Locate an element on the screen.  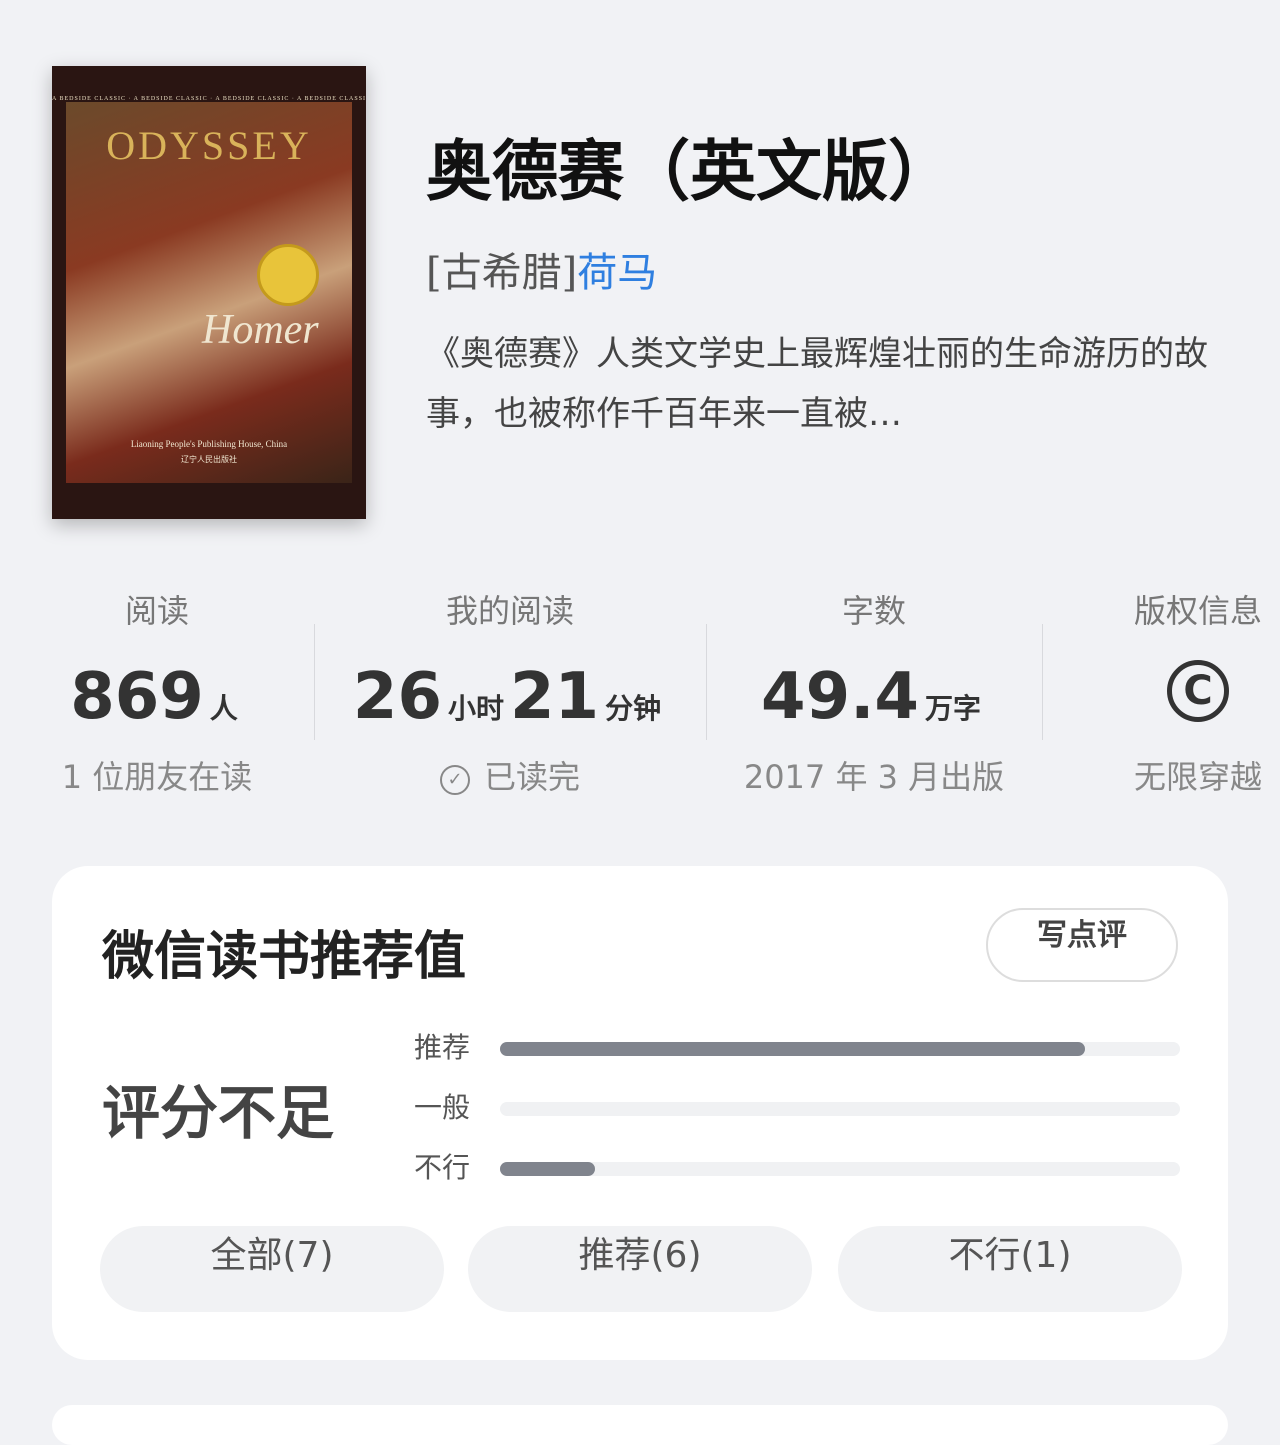
divider is located at coordinates (1042, 682).